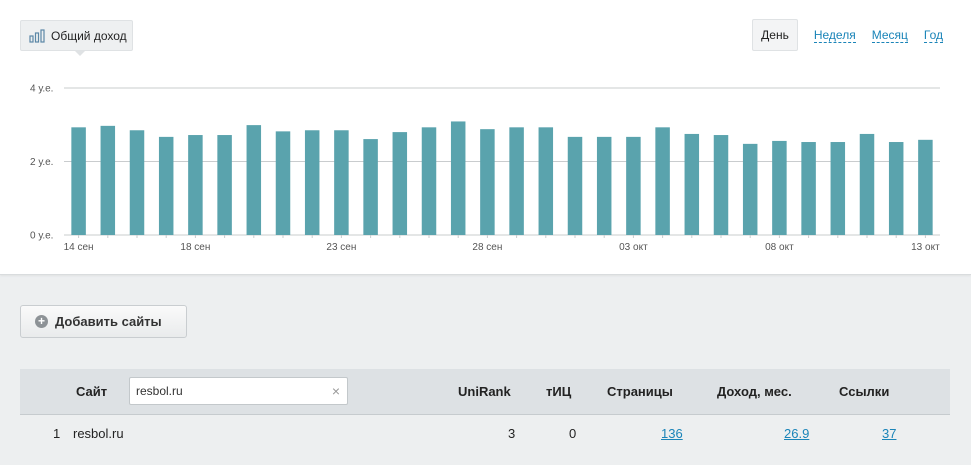 The image size is (971, 465). I want to click on row-number: 1, so click(57, 433).